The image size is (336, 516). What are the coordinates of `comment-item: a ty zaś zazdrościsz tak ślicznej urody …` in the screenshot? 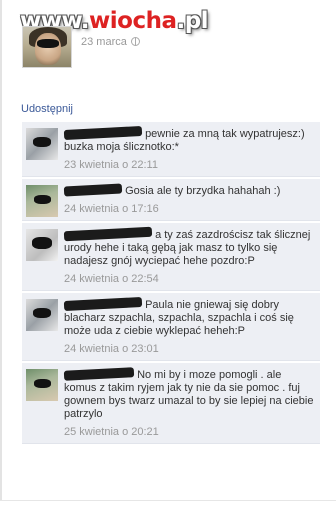 It's located at (171, 257).